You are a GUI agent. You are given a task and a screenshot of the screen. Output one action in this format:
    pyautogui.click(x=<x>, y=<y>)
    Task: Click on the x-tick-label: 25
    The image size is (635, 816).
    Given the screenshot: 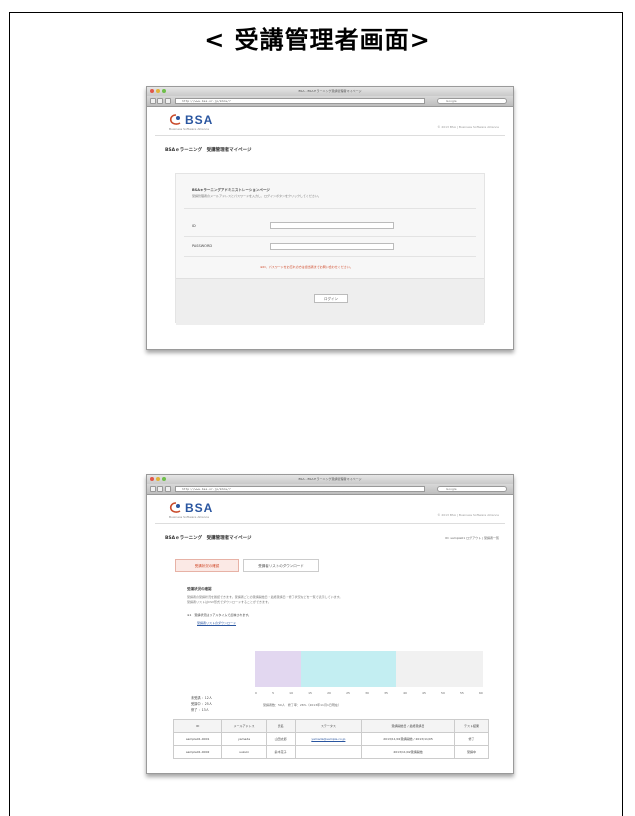 What is the action you would take?
    pyautogui.click(x=348, y=693)
    